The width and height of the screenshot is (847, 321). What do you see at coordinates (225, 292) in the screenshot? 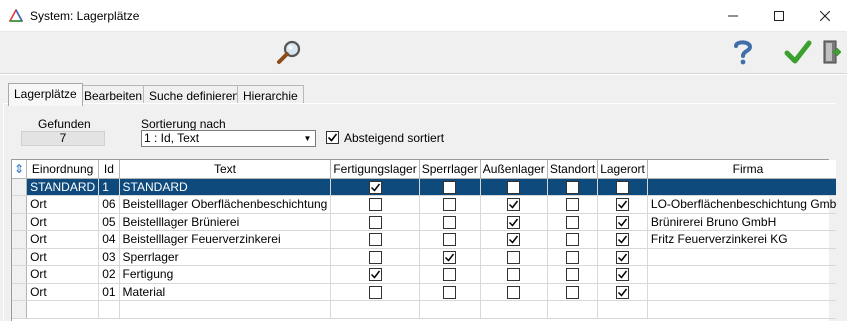
I see `cell-text: Material` at bounding box center [225, 292].